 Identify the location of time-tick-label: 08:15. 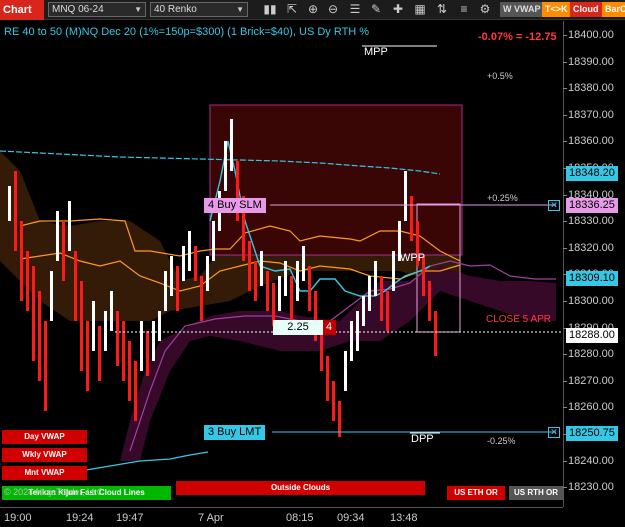
(300, 518).